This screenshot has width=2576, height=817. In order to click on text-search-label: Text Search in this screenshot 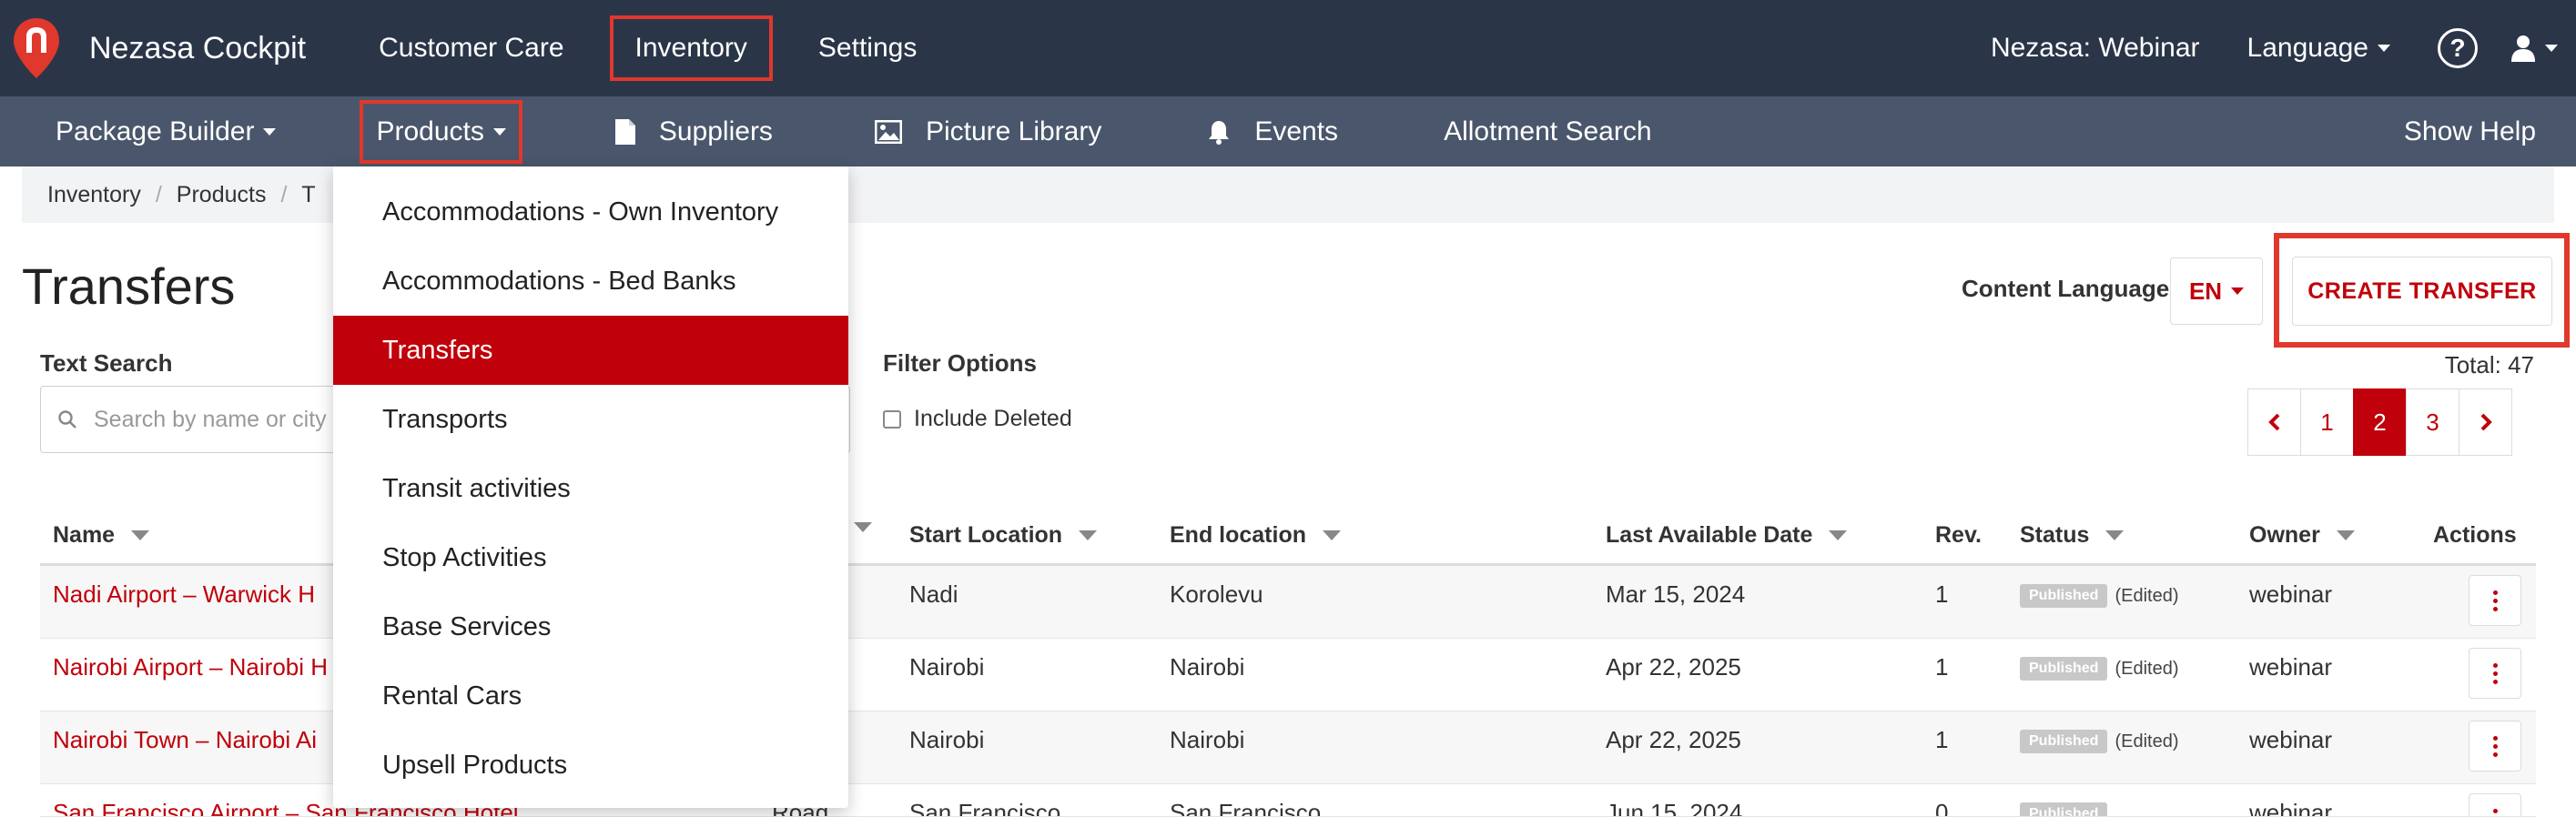, I will do `click(106, 363)`.